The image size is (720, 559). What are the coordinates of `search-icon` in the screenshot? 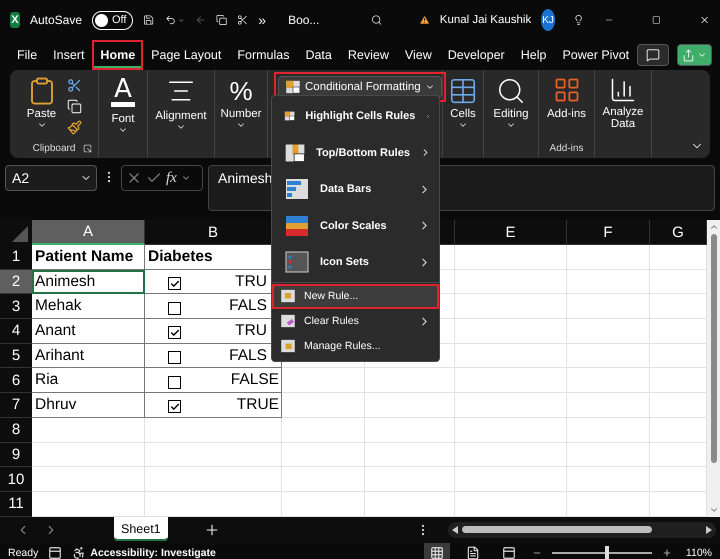 It's located at (511, 91).